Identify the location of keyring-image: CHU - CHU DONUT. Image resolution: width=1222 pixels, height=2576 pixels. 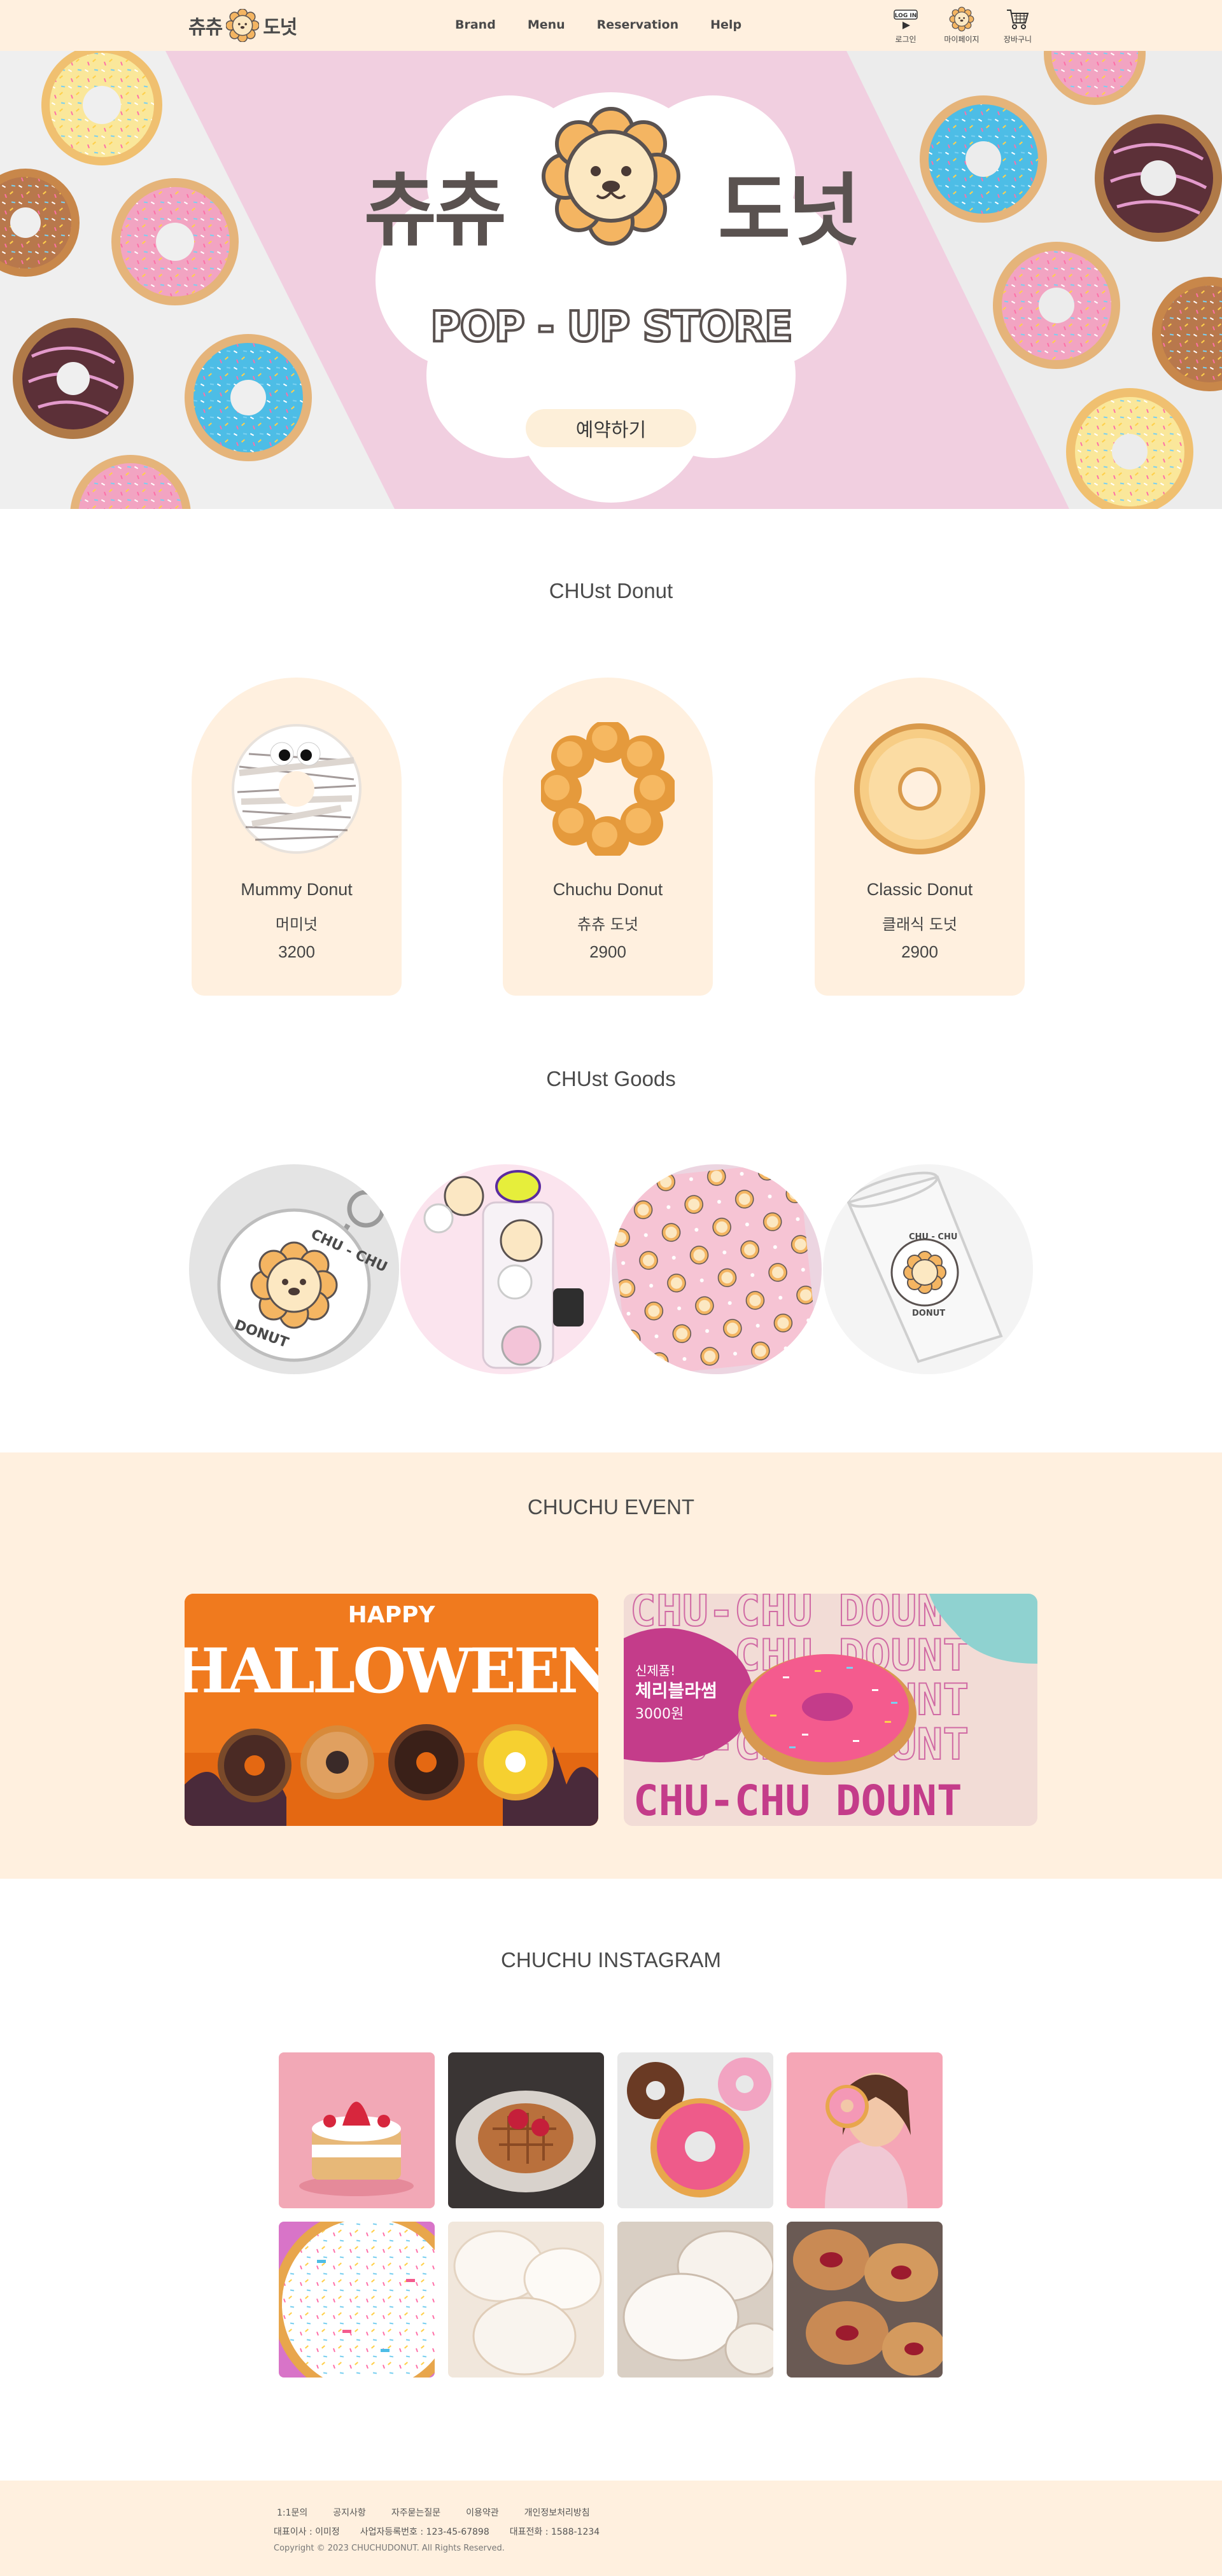
(303, 1276).